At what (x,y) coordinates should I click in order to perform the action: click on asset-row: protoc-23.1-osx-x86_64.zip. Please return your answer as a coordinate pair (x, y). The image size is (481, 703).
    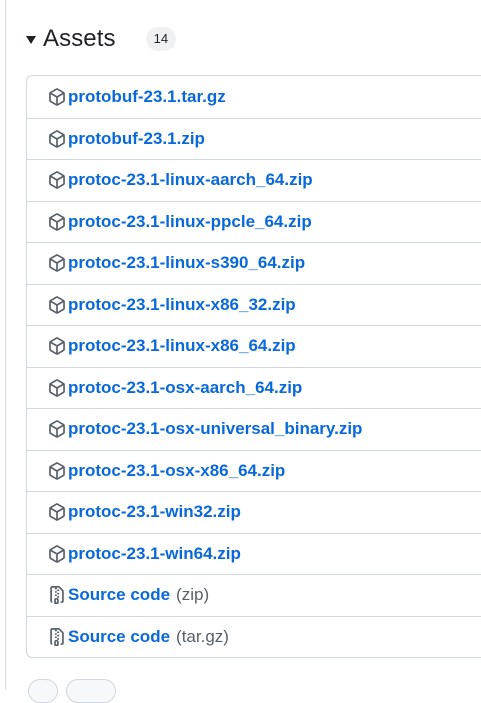
    Looking at the image, I should click on (254, 470).